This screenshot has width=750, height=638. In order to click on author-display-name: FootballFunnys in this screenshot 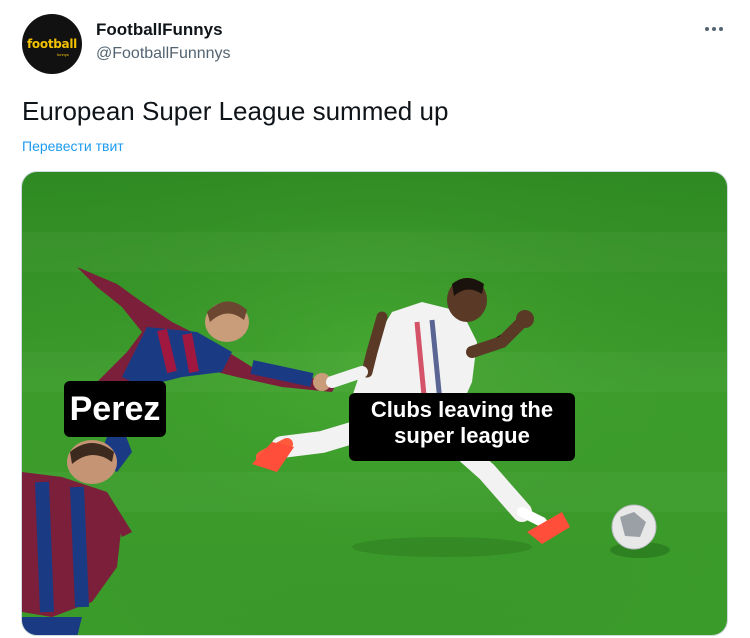, I will do `click(159, 30)`.